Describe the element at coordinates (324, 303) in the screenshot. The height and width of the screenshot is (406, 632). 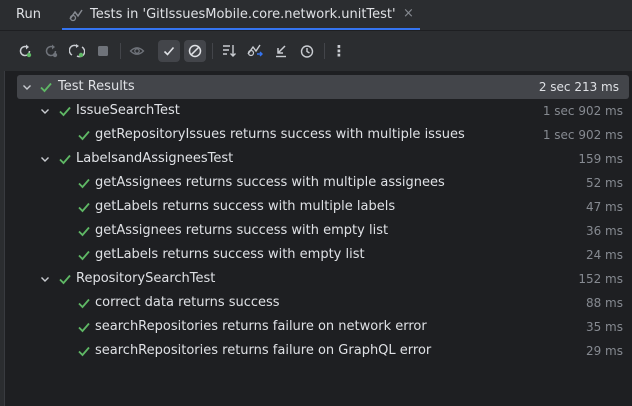
I see `tree-row-test: correct data returns success 88 ms` at that location.